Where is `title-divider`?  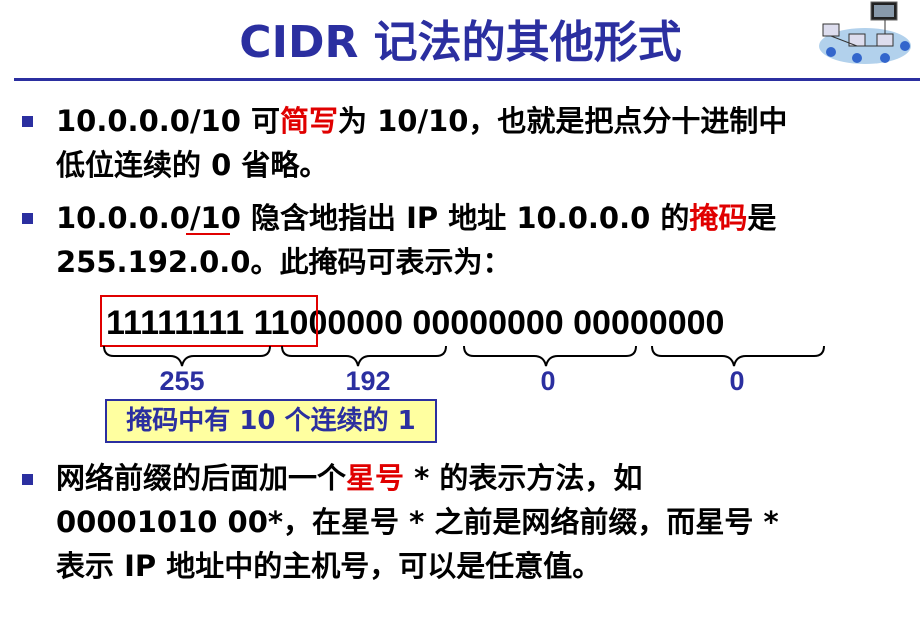
title-divider is located at coordinates (467, 79).